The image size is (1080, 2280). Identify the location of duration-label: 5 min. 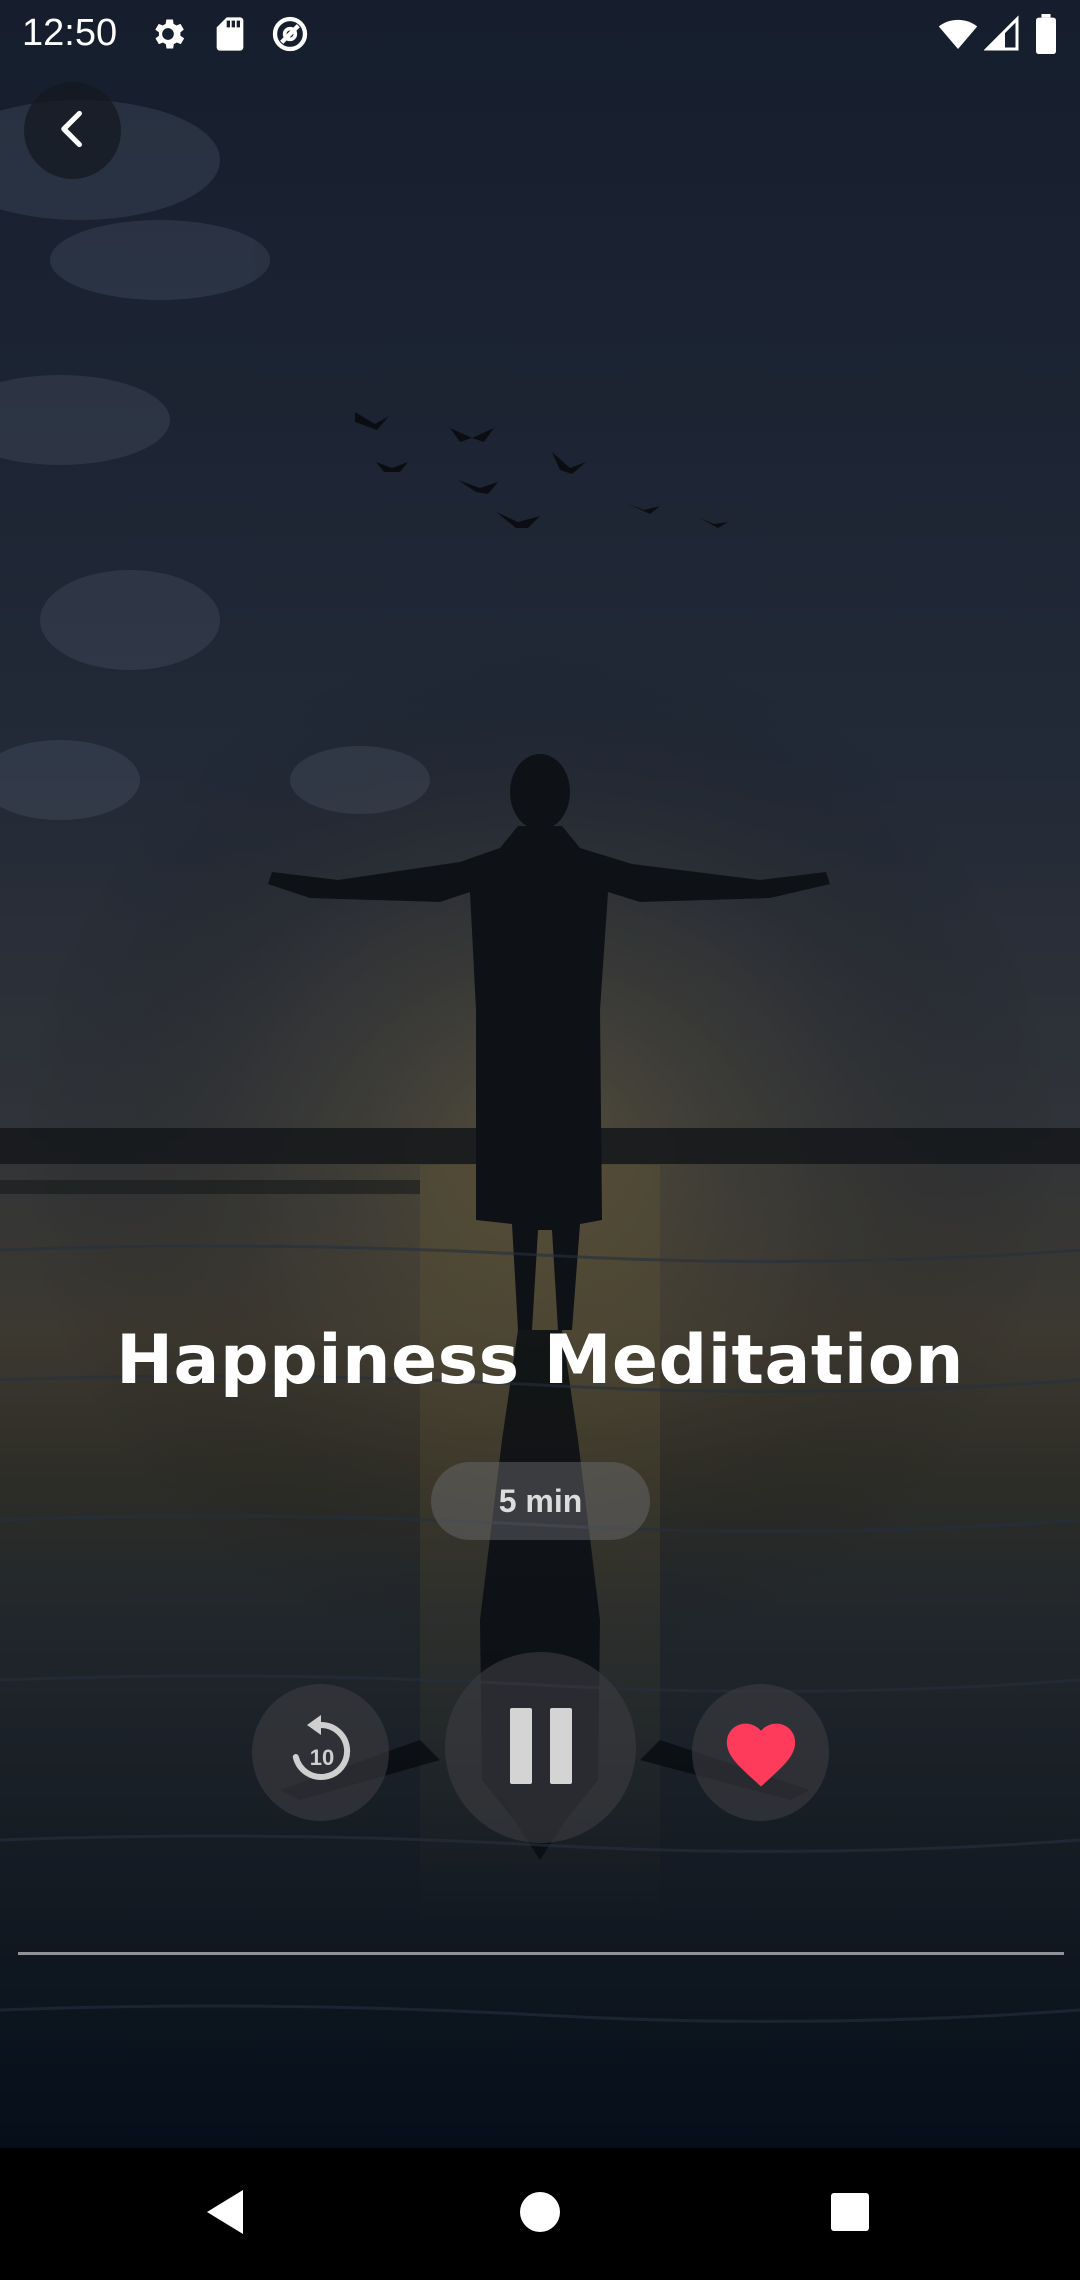
(540, 1500).